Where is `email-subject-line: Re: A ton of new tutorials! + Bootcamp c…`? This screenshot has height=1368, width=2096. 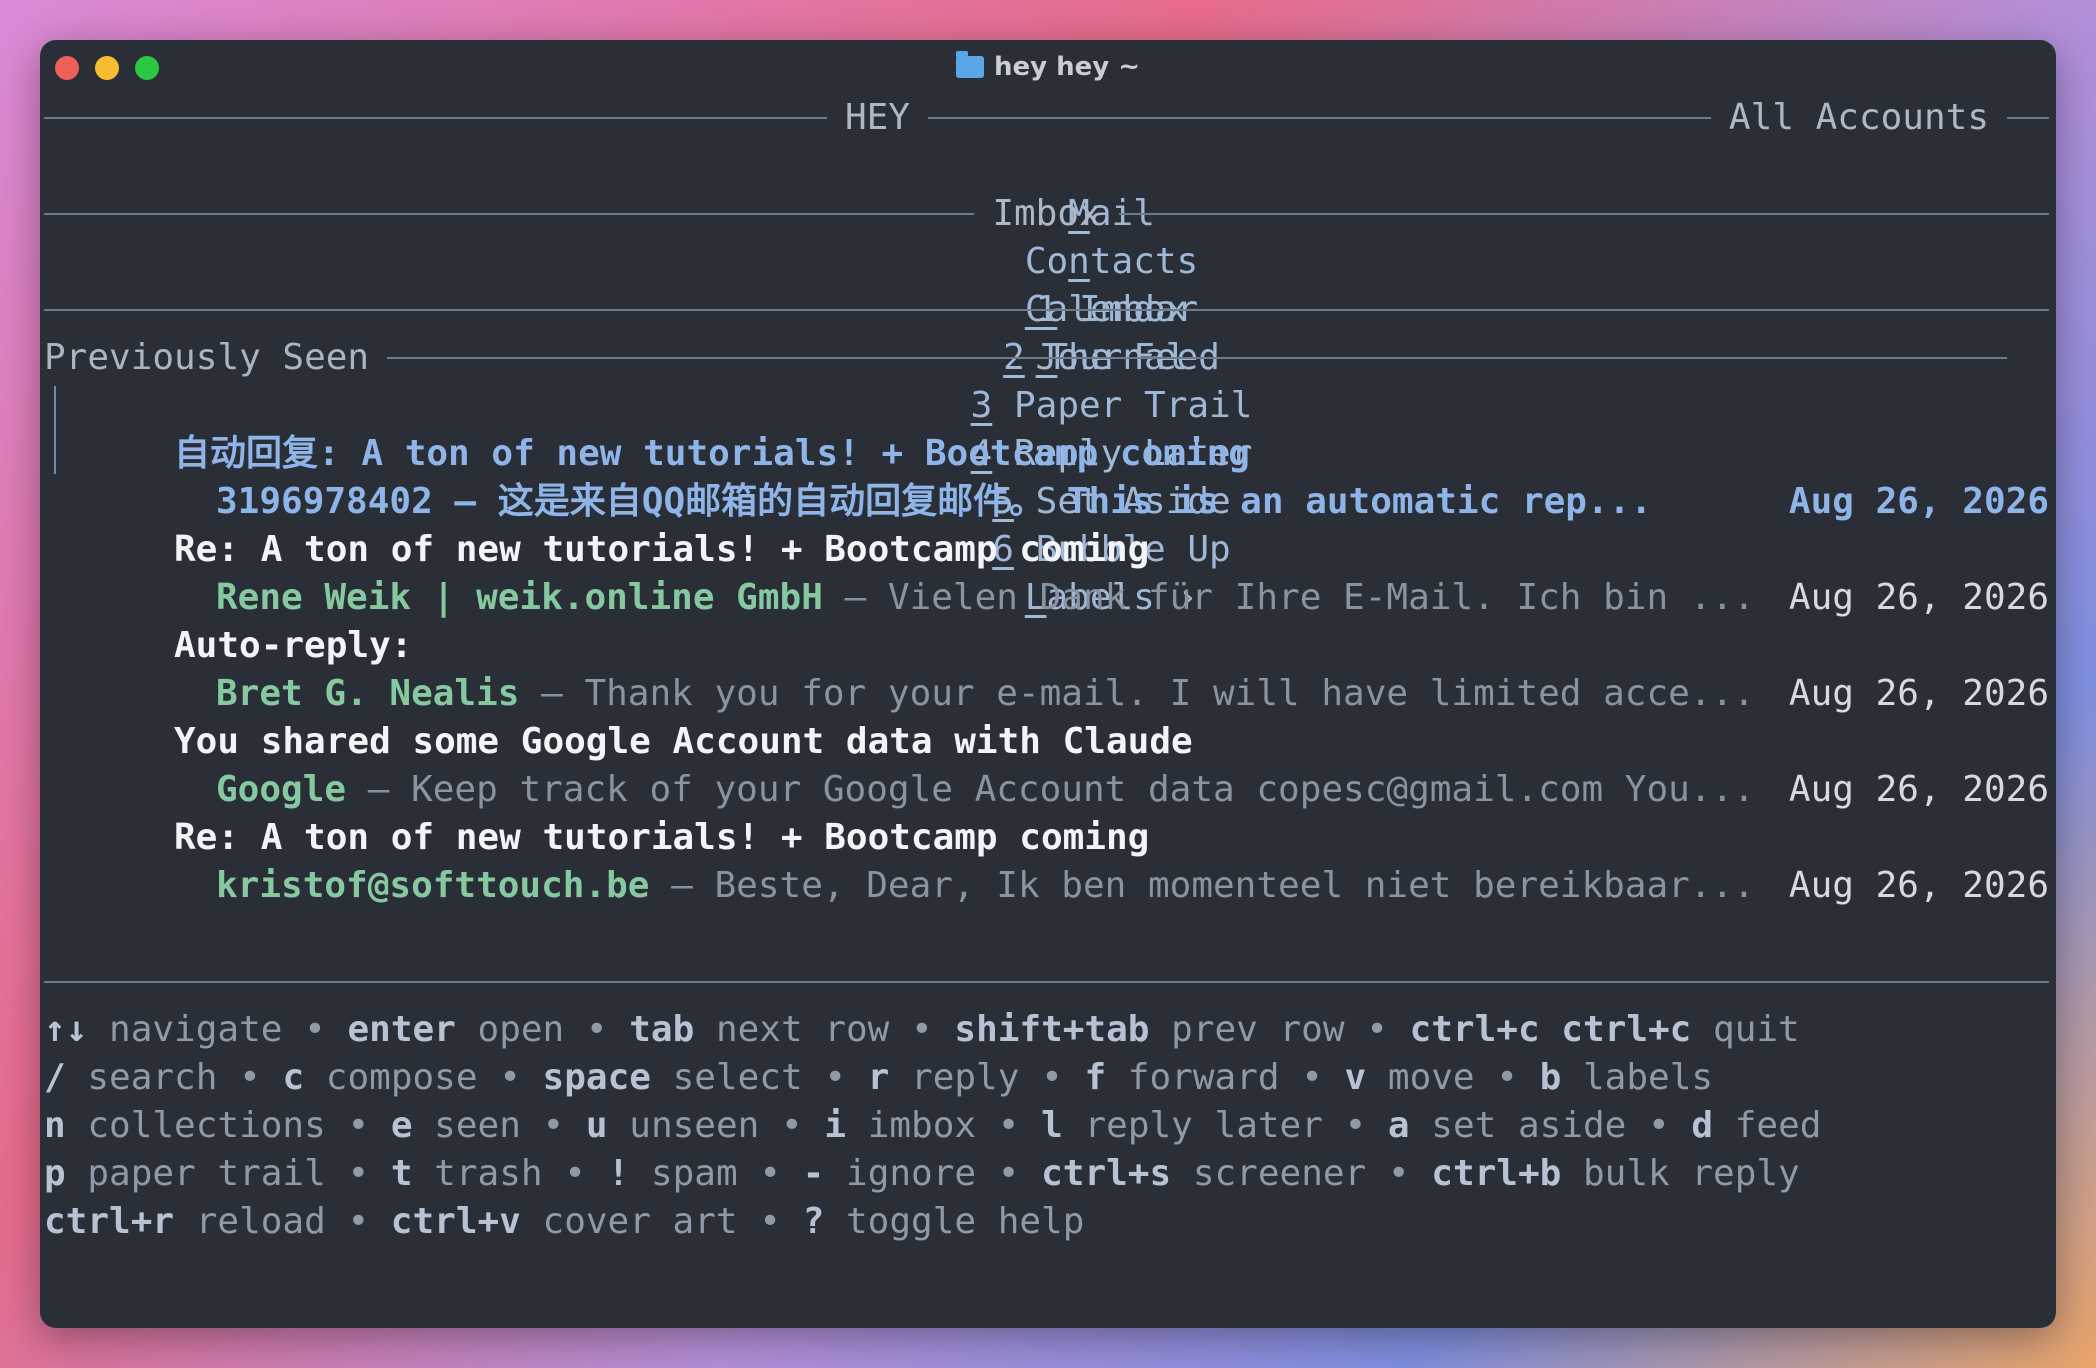 email-subject-line: Re: A ton of new tutorials! + Bootcamp c… is located at coordinates (1046, 836).